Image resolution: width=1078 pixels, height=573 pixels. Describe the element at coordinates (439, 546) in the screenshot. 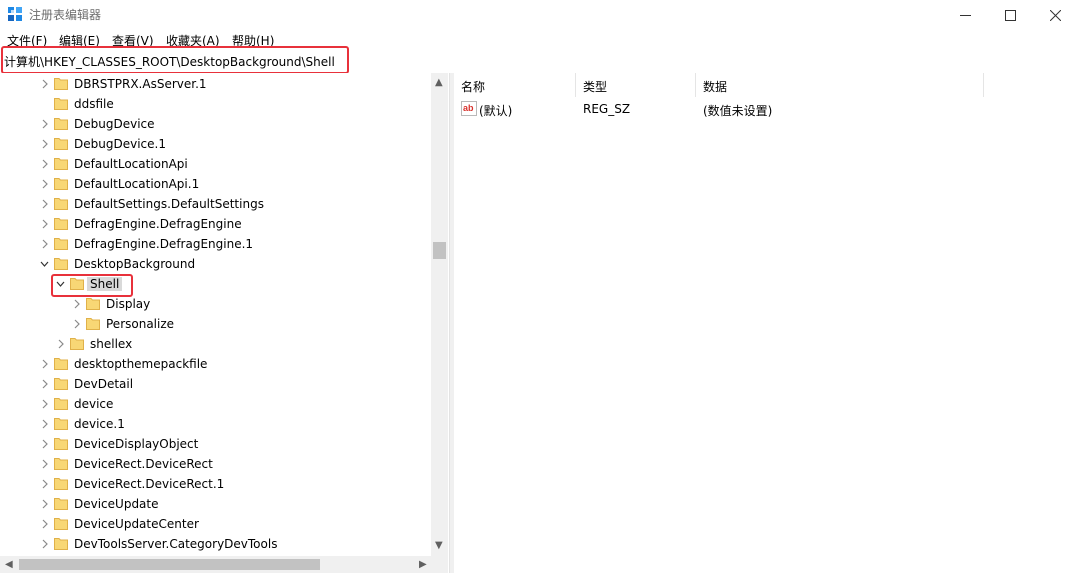

I see `scroll-down-arrow-icon: ▼` at that location.